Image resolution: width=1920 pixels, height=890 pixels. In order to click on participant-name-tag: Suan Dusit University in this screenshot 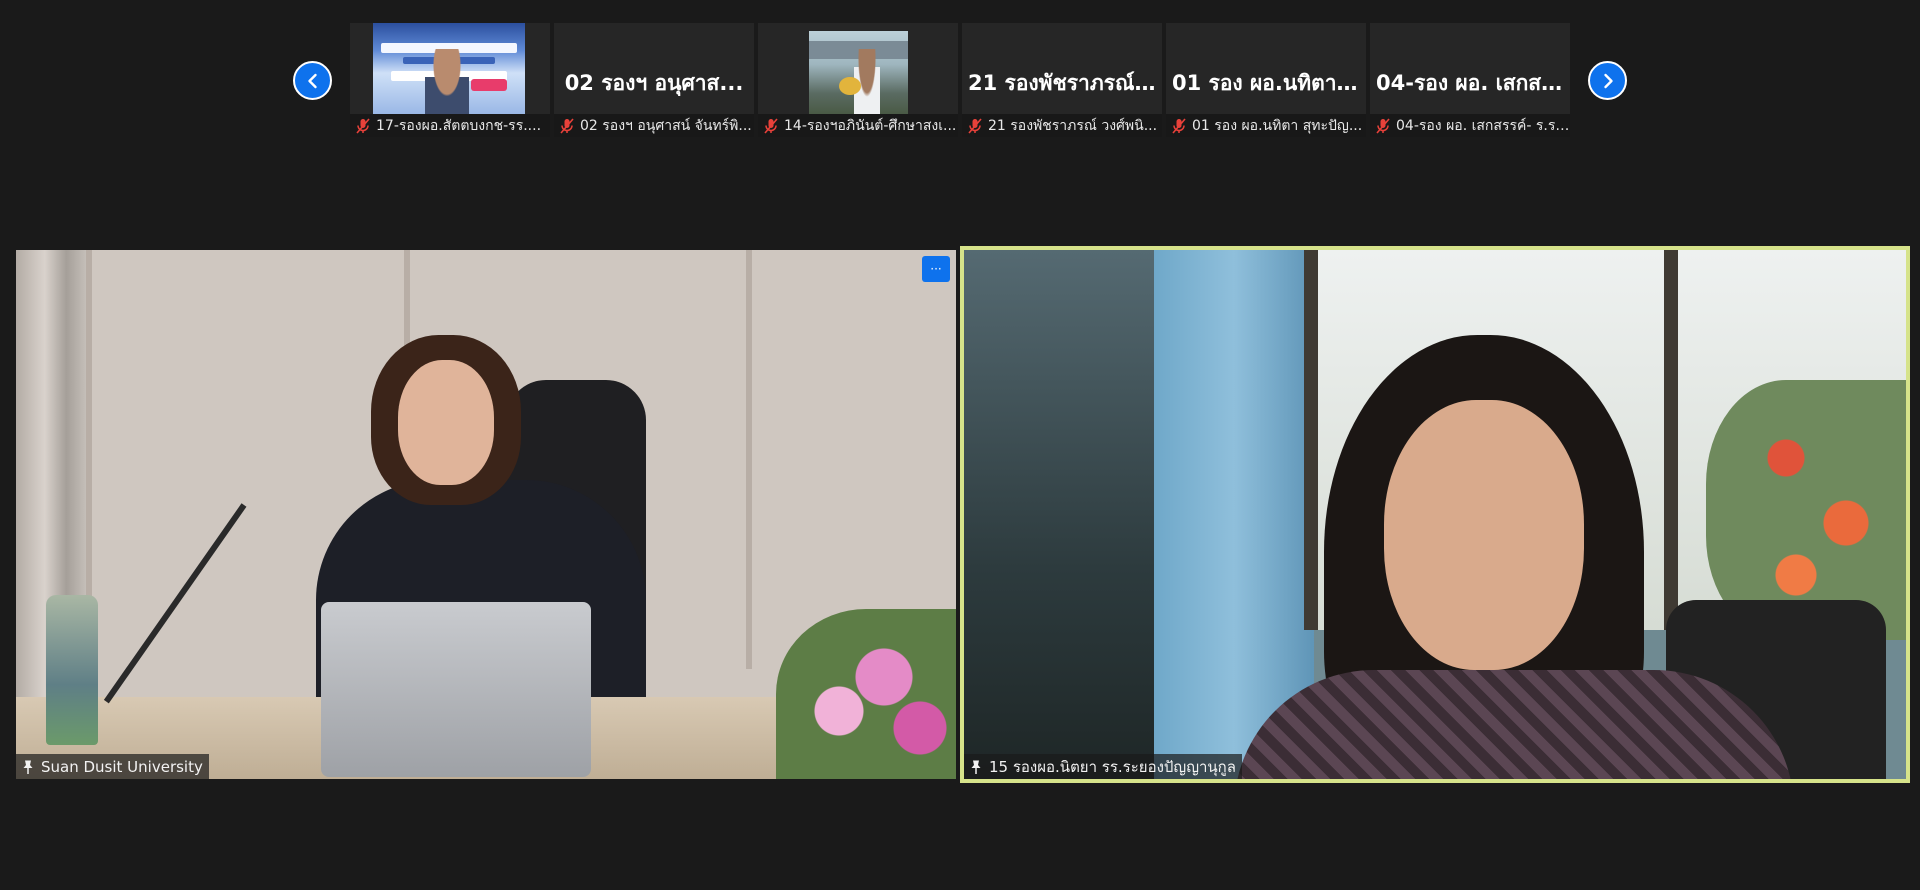, I will do `click(112, 766)`.